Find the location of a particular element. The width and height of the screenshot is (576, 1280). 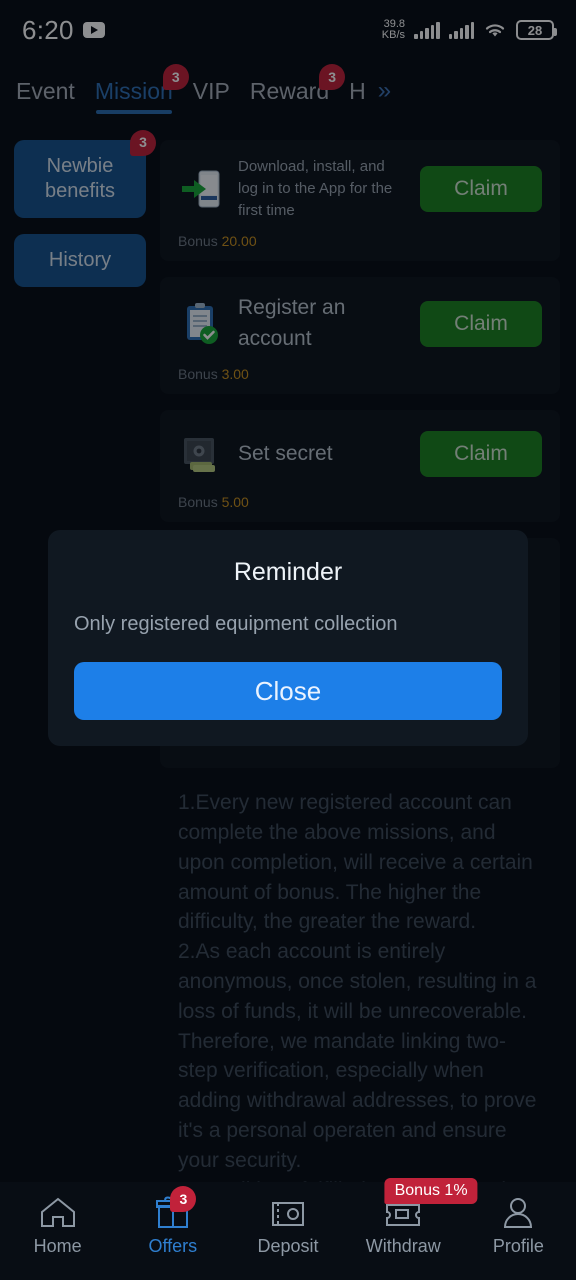

dialog-message: Only registered equipment collection is located at coordinates (236, 624).